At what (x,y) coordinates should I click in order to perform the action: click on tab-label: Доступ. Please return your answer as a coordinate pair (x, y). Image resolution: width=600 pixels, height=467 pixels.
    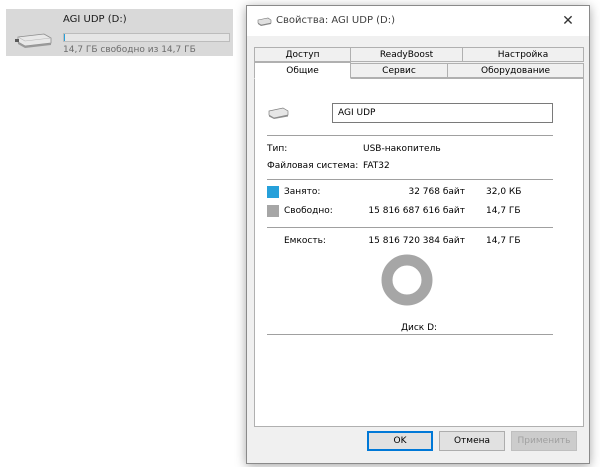
    Looking at the image, I should click on (302, 54).